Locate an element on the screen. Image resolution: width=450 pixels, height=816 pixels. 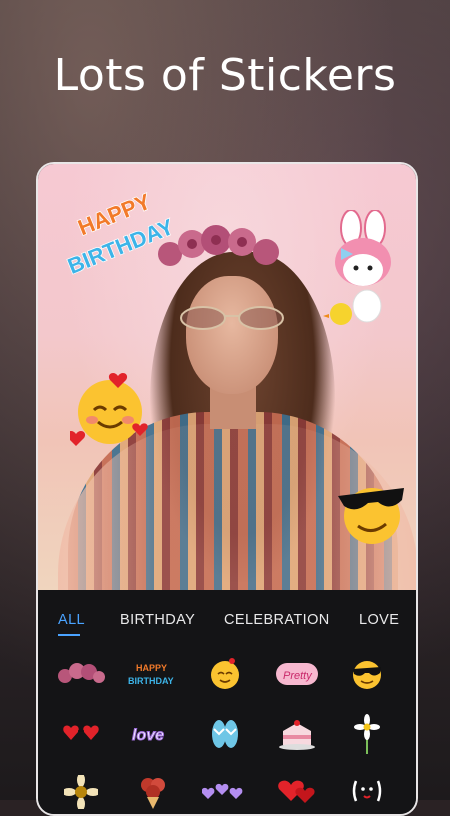
purple-hearts-icon is located at coordinates (222, 791).